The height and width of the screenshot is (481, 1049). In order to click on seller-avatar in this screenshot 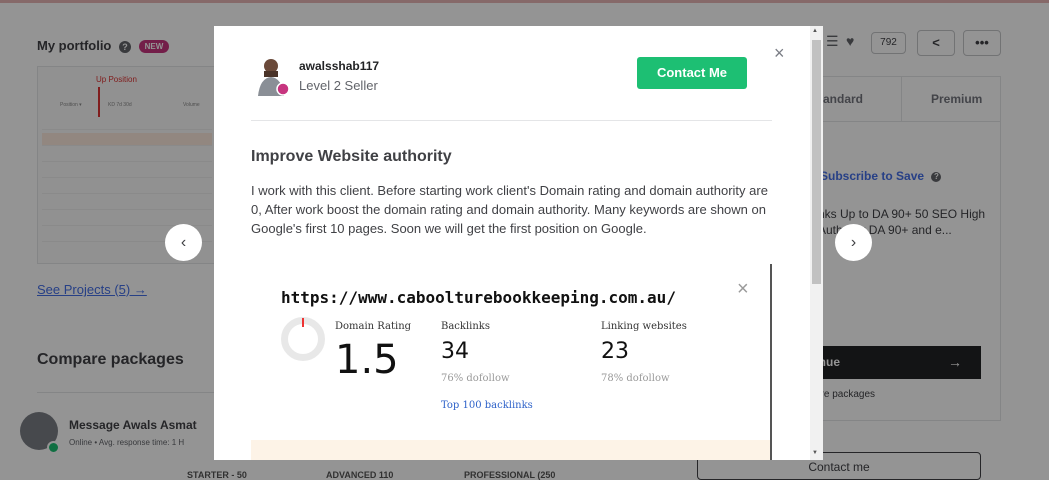, I will do `click(272, 76)`.